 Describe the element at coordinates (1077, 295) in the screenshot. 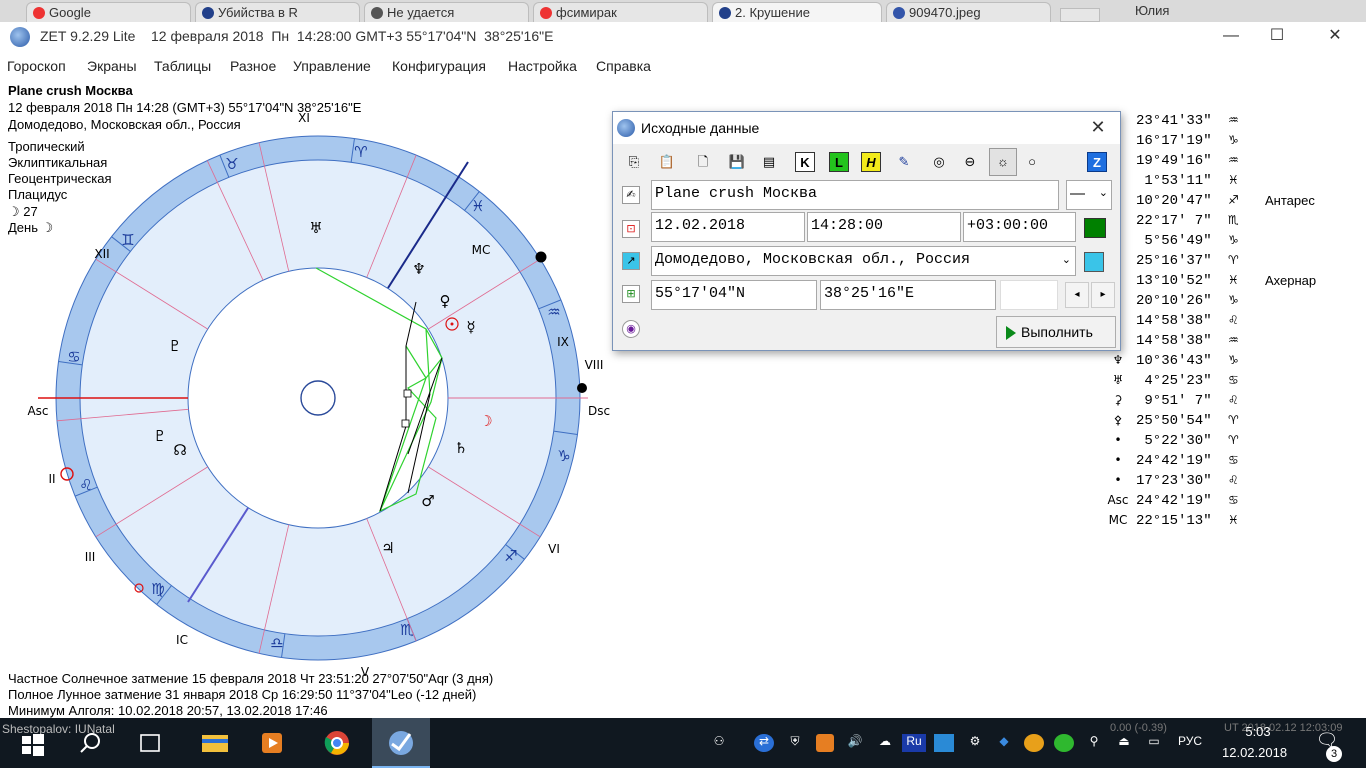

I see `prev-arrow-icon: ◂` at that location.